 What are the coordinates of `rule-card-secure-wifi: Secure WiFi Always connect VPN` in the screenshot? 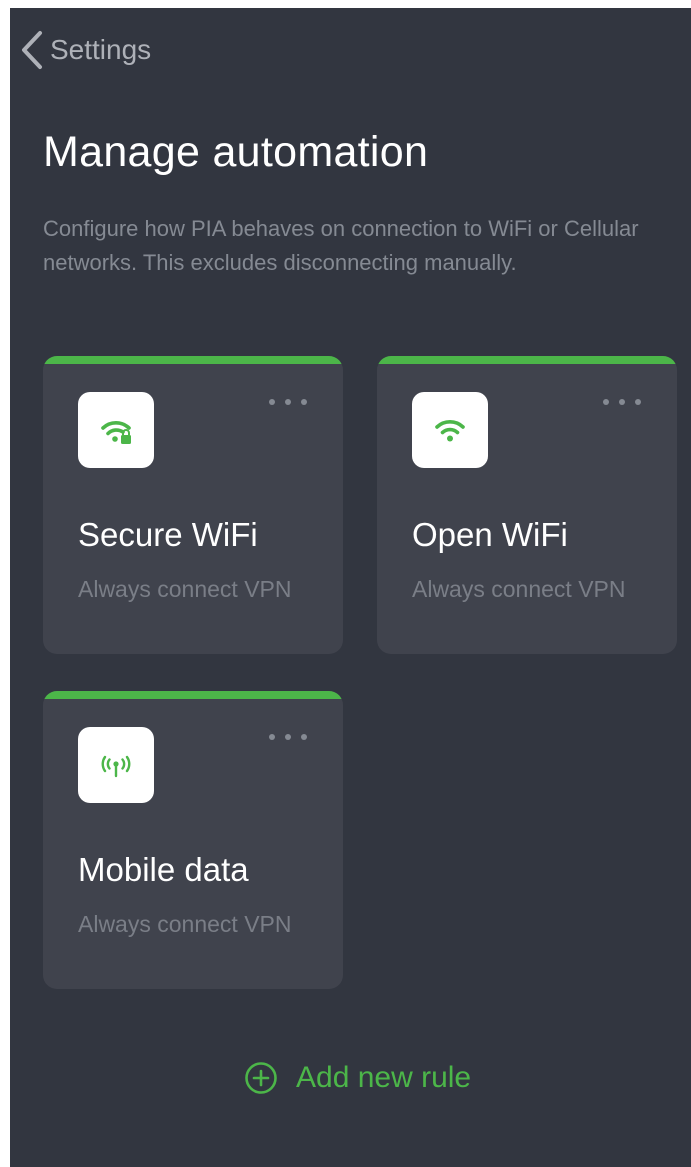 It's located at (193, 505).